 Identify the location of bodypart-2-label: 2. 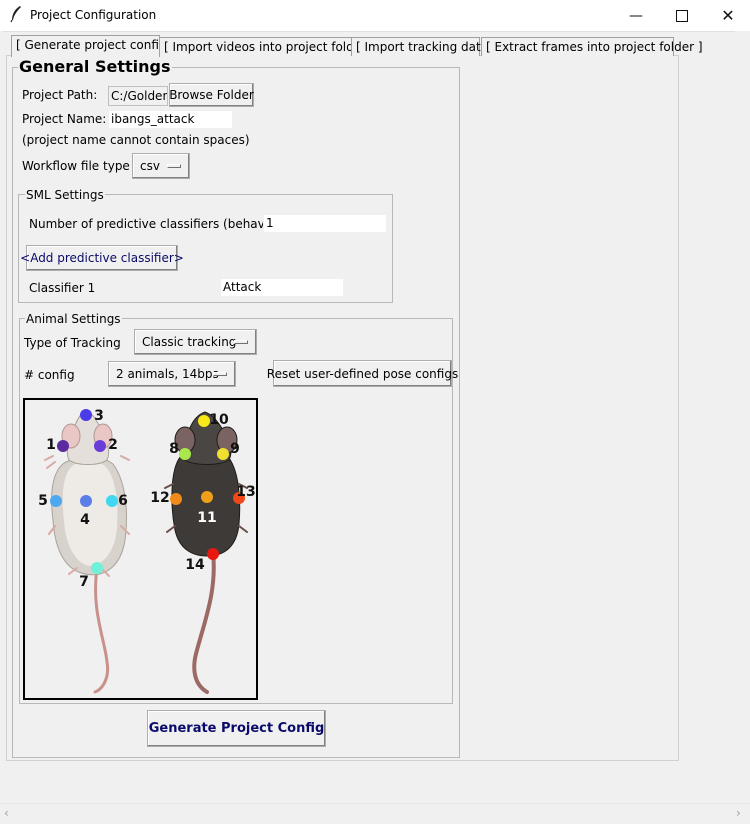
(113, 445).